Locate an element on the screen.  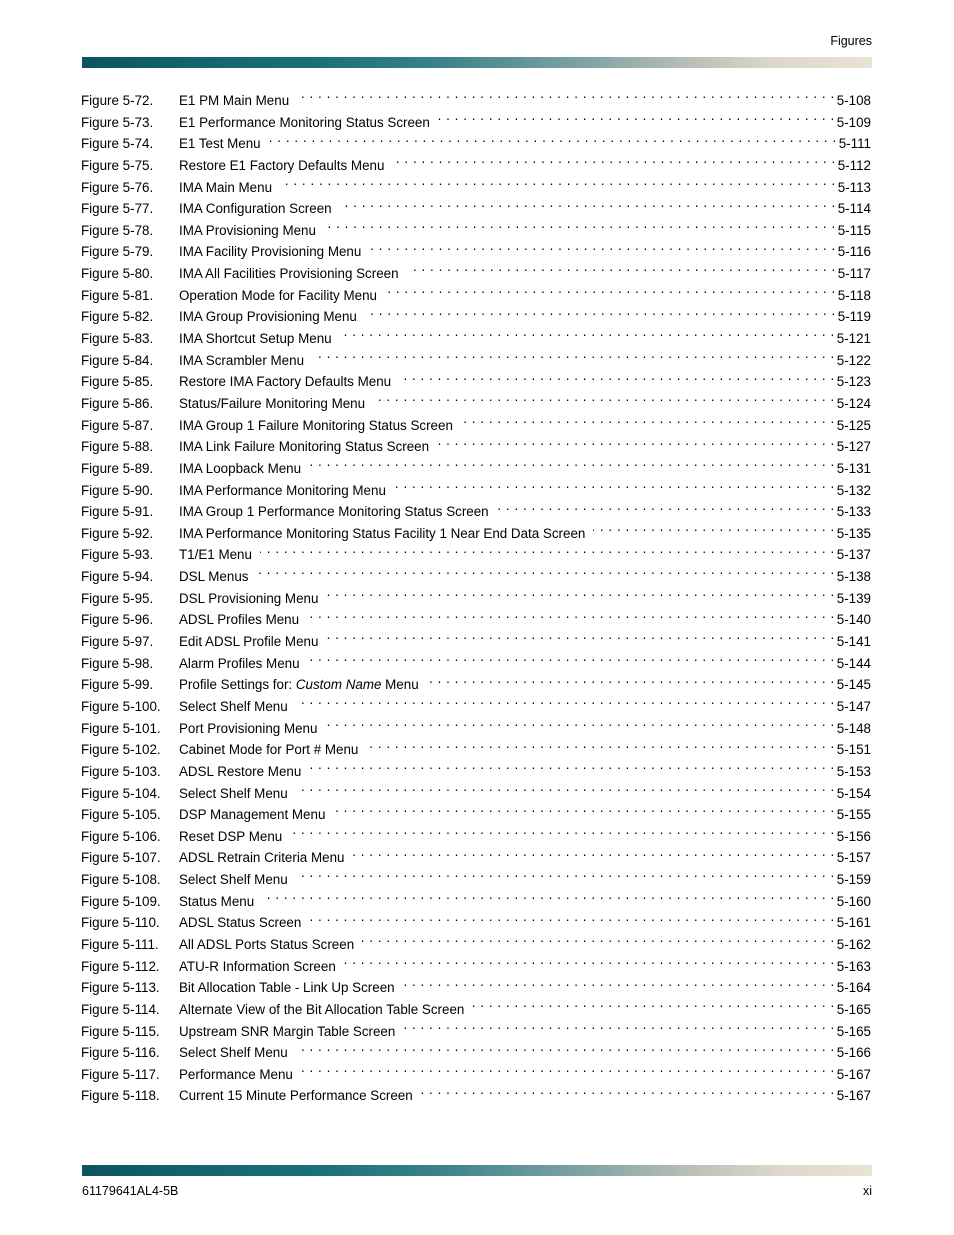
toc-entry-label: Figure 5-99. is located at coordinates (117, 685).